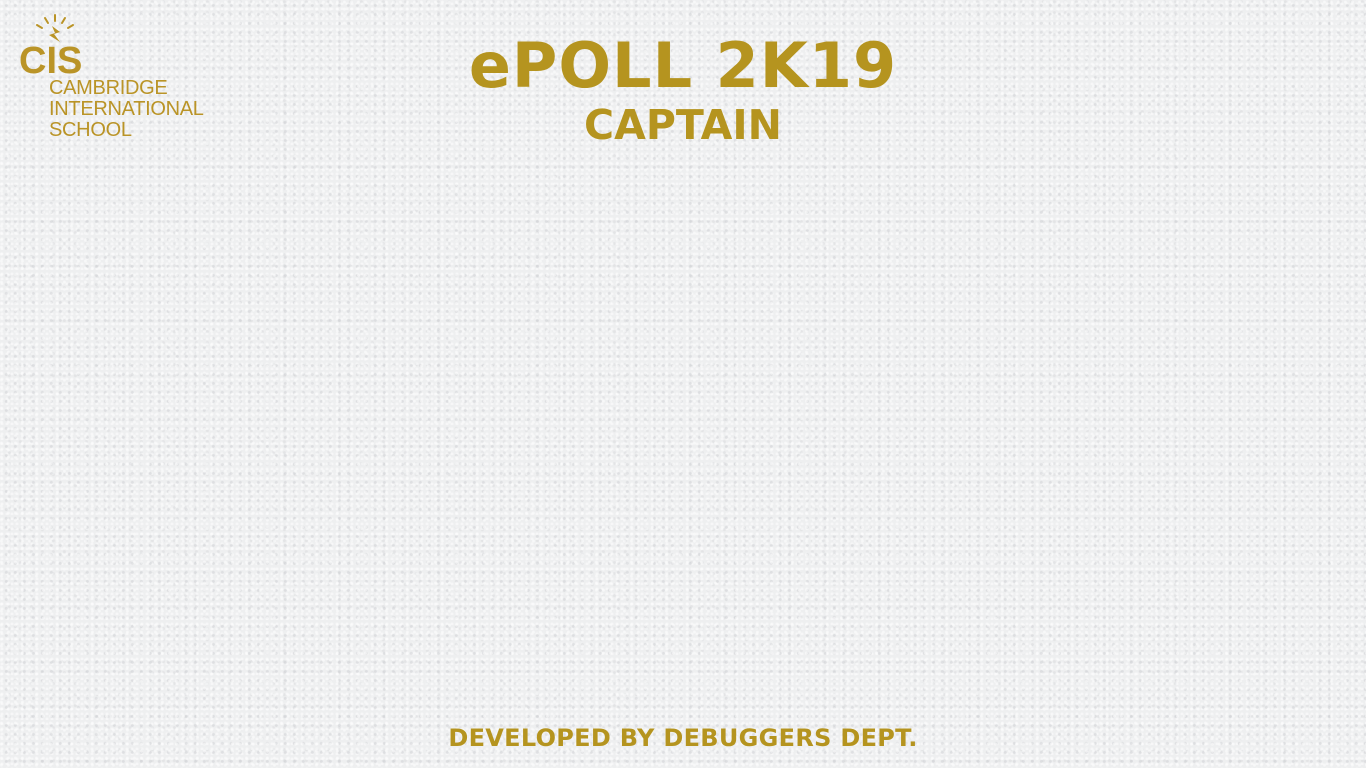 The image size is (1366, 768). Describe the element at coordinates (683, 738) in the screenshot. I see `footer-credit: DEVELOPED BY DEBUGGERS DEPT.` at that location.